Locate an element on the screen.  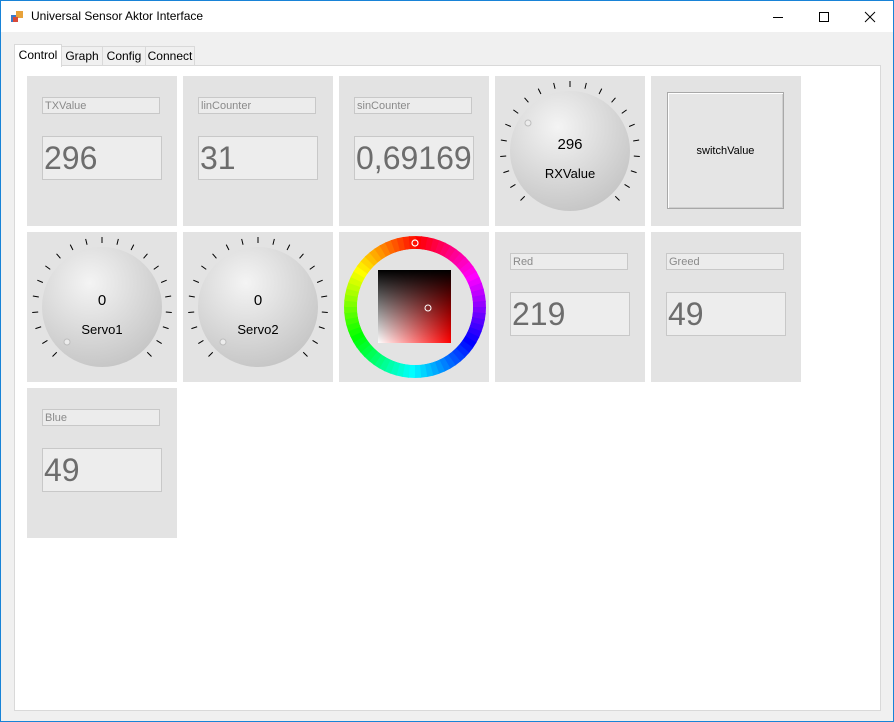
close-icon is located at coordinates (870, 16).